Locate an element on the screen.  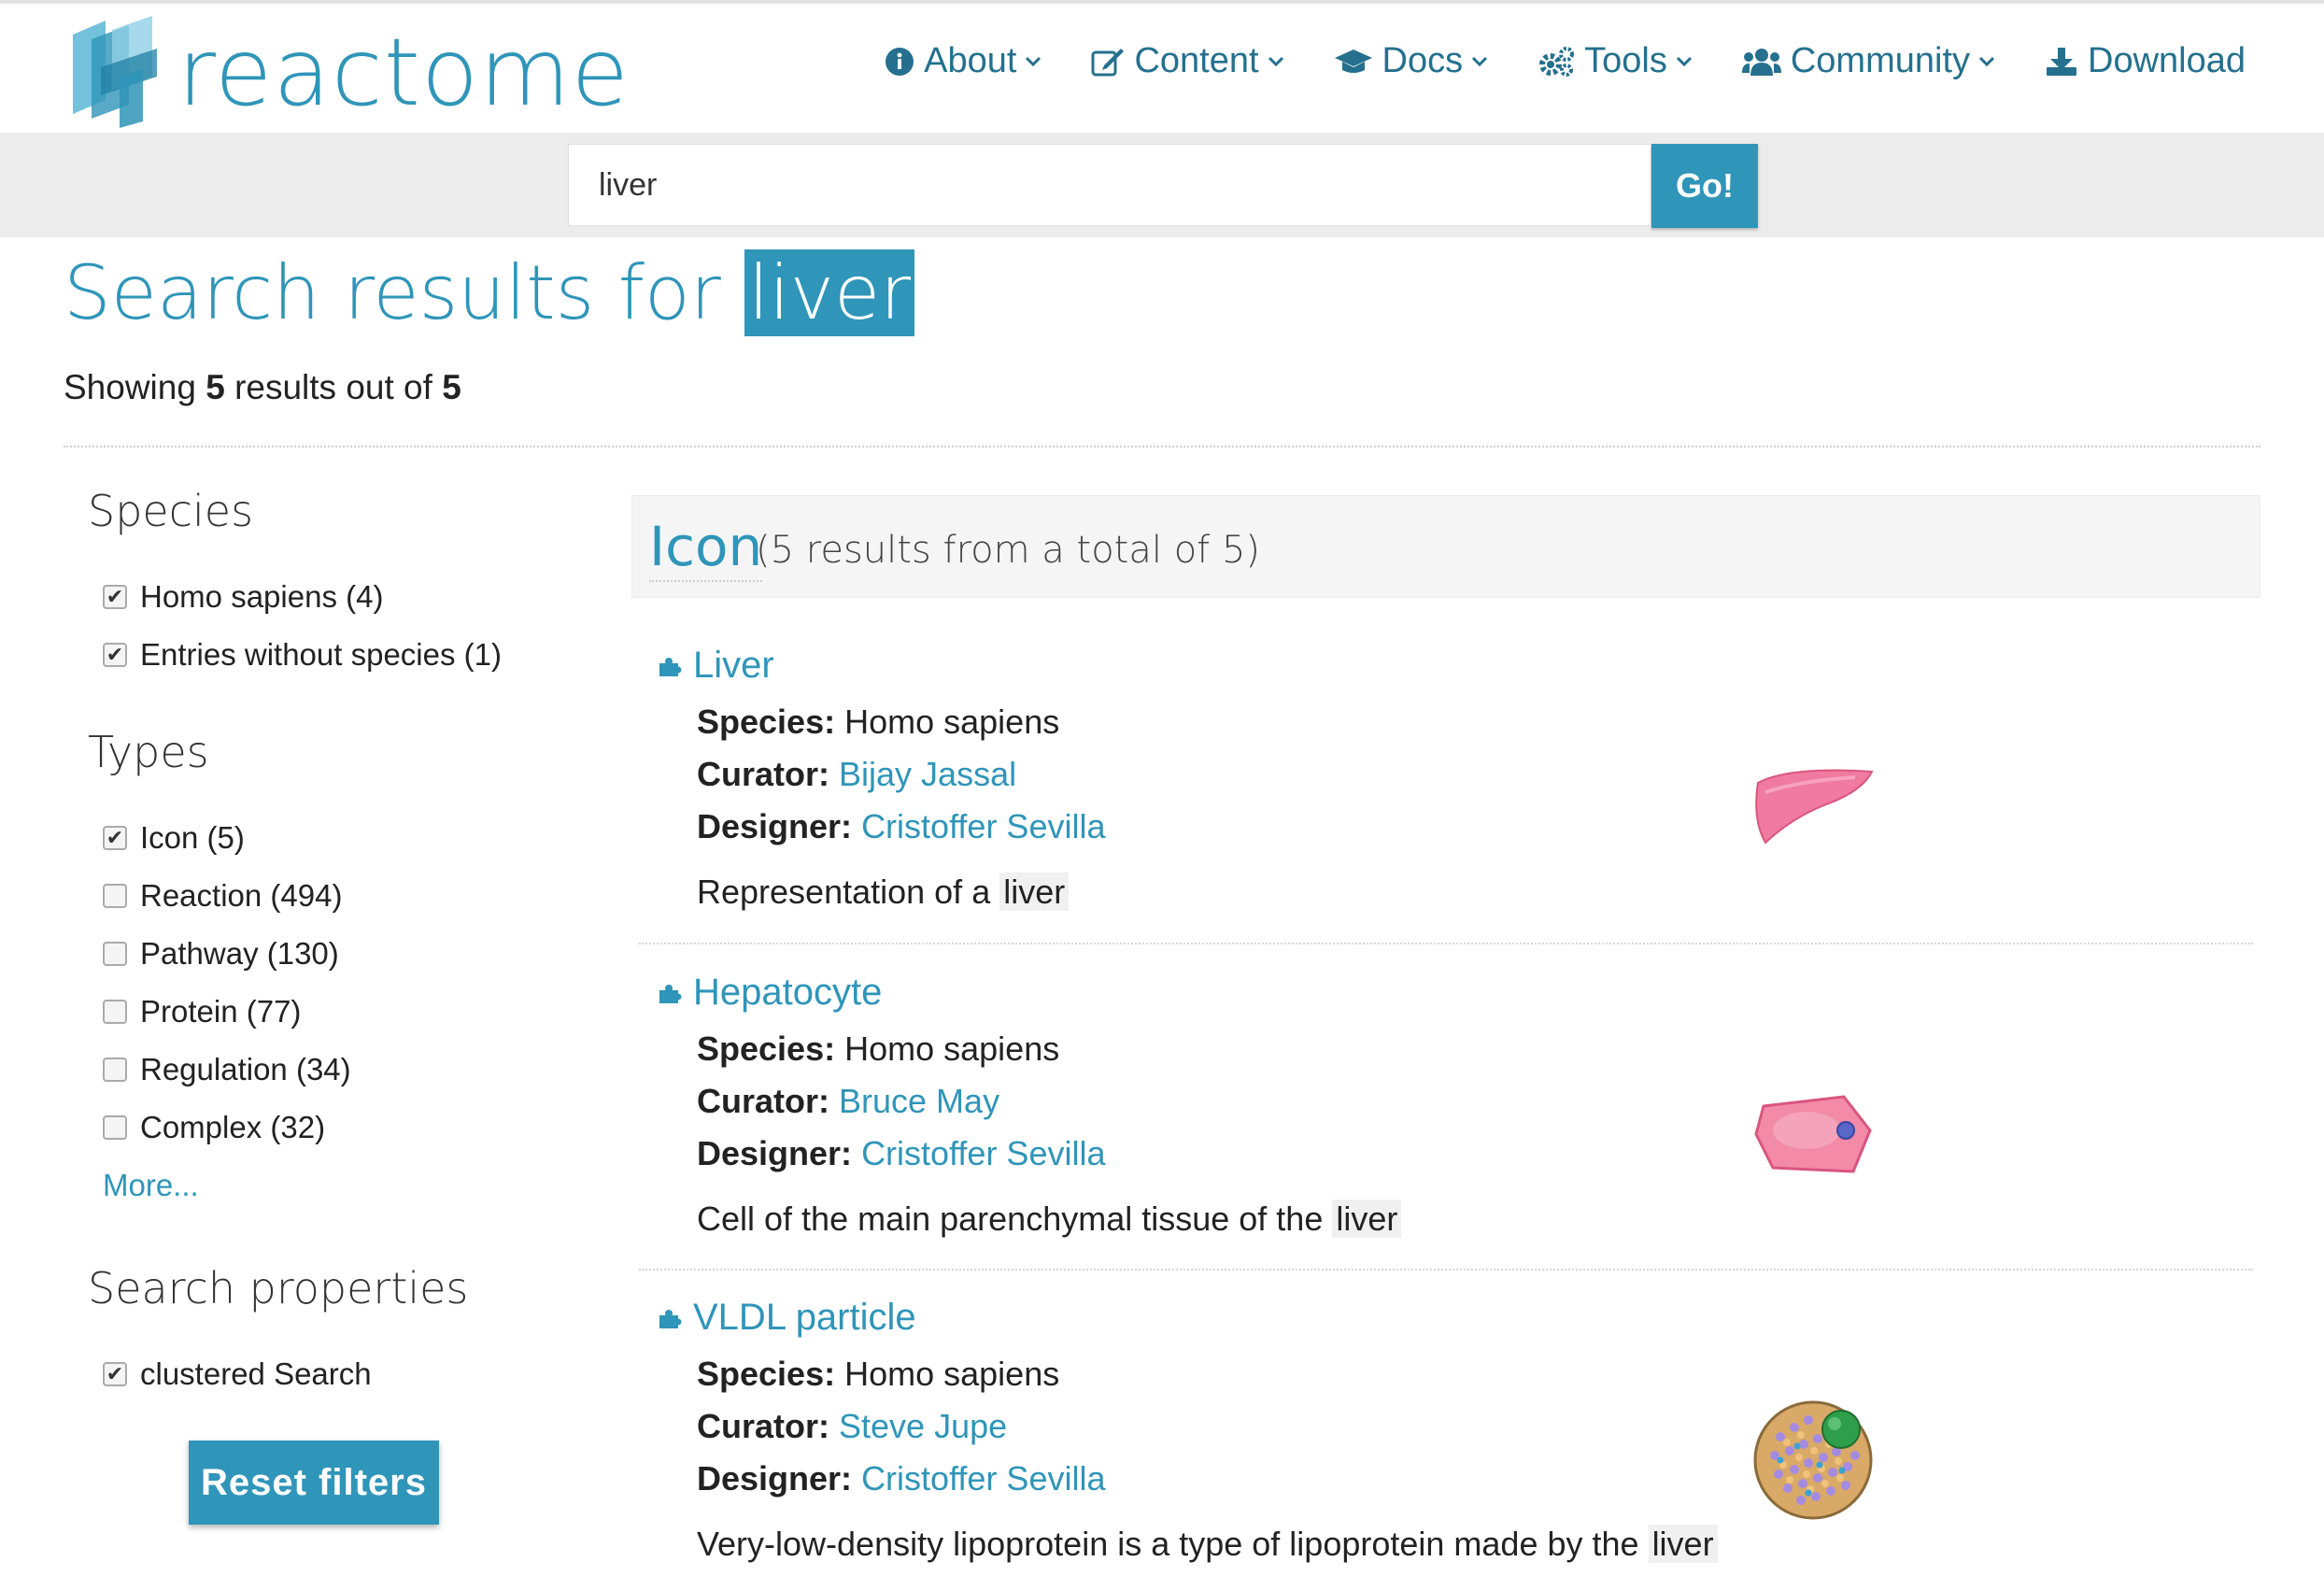
facet-label: Reaction (494) is located at coordinates (241, 895).